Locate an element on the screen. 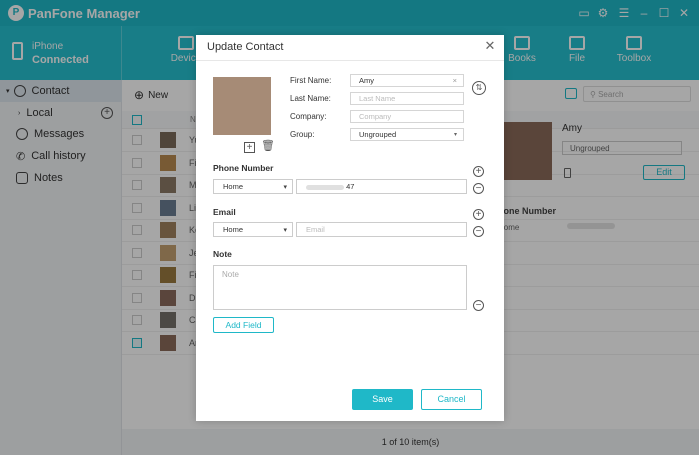 The image size is (699, 455). phone-value: 47 is located at coordinates (350, 186).